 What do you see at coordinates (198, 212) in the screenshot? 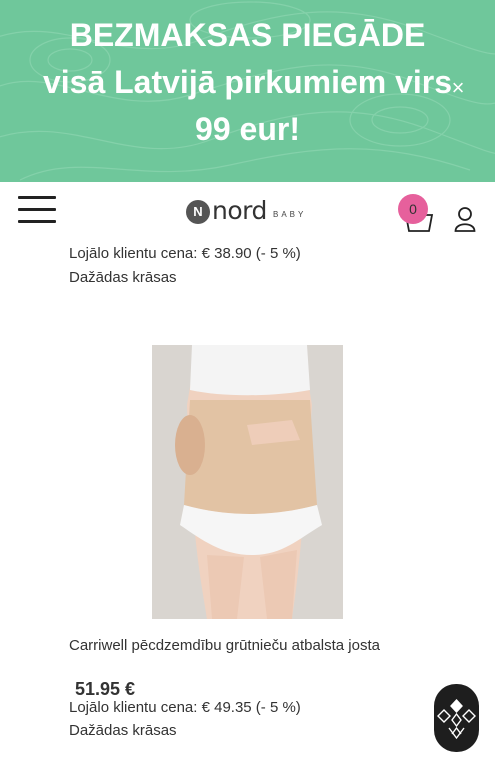
I see `logo-mark: N` at bounding box center [198, 212].